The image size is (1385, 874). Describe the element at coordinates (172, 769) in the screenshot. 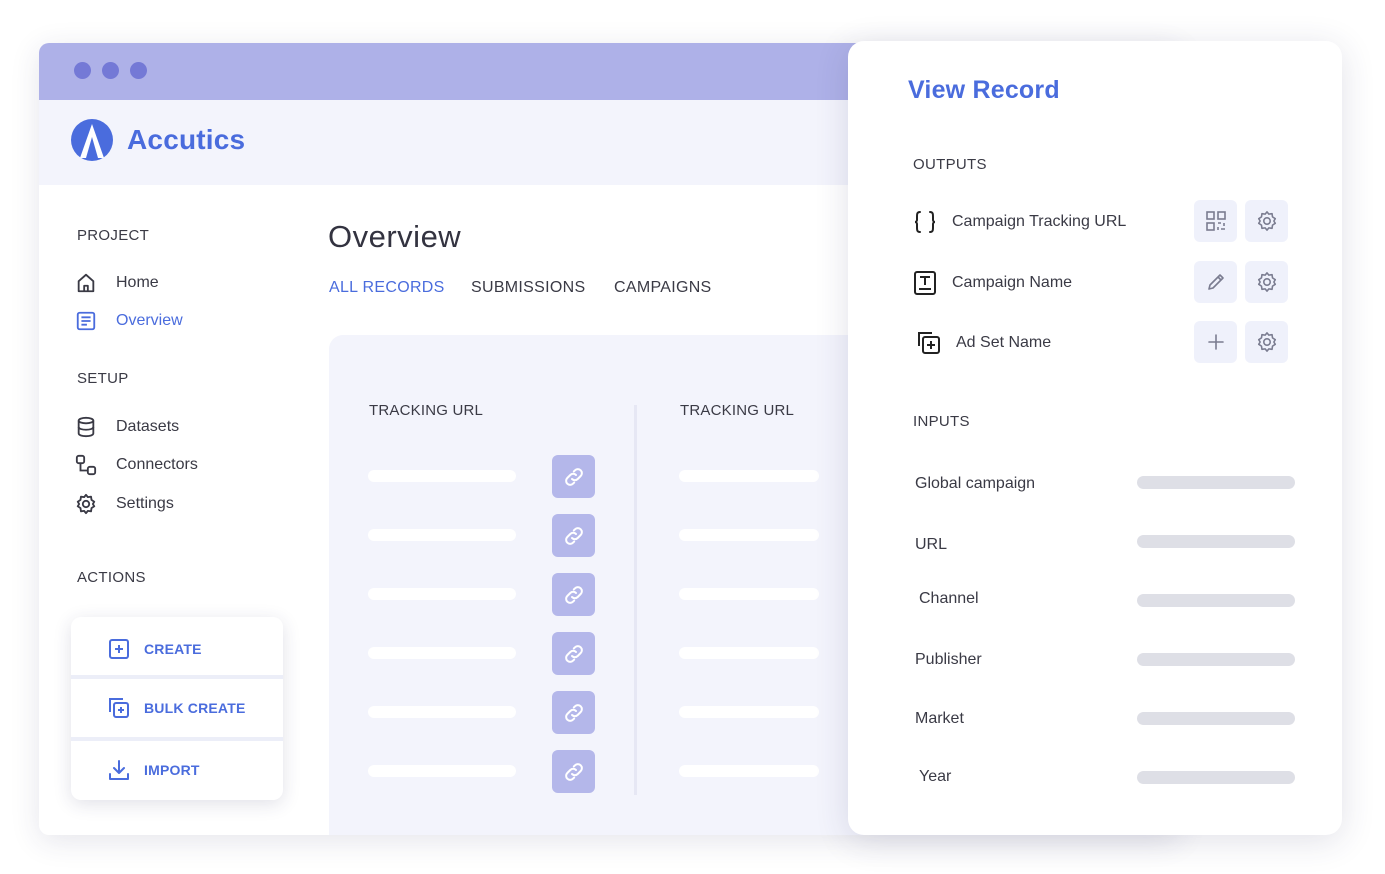

I see `import-label: IMPORT` at that location.